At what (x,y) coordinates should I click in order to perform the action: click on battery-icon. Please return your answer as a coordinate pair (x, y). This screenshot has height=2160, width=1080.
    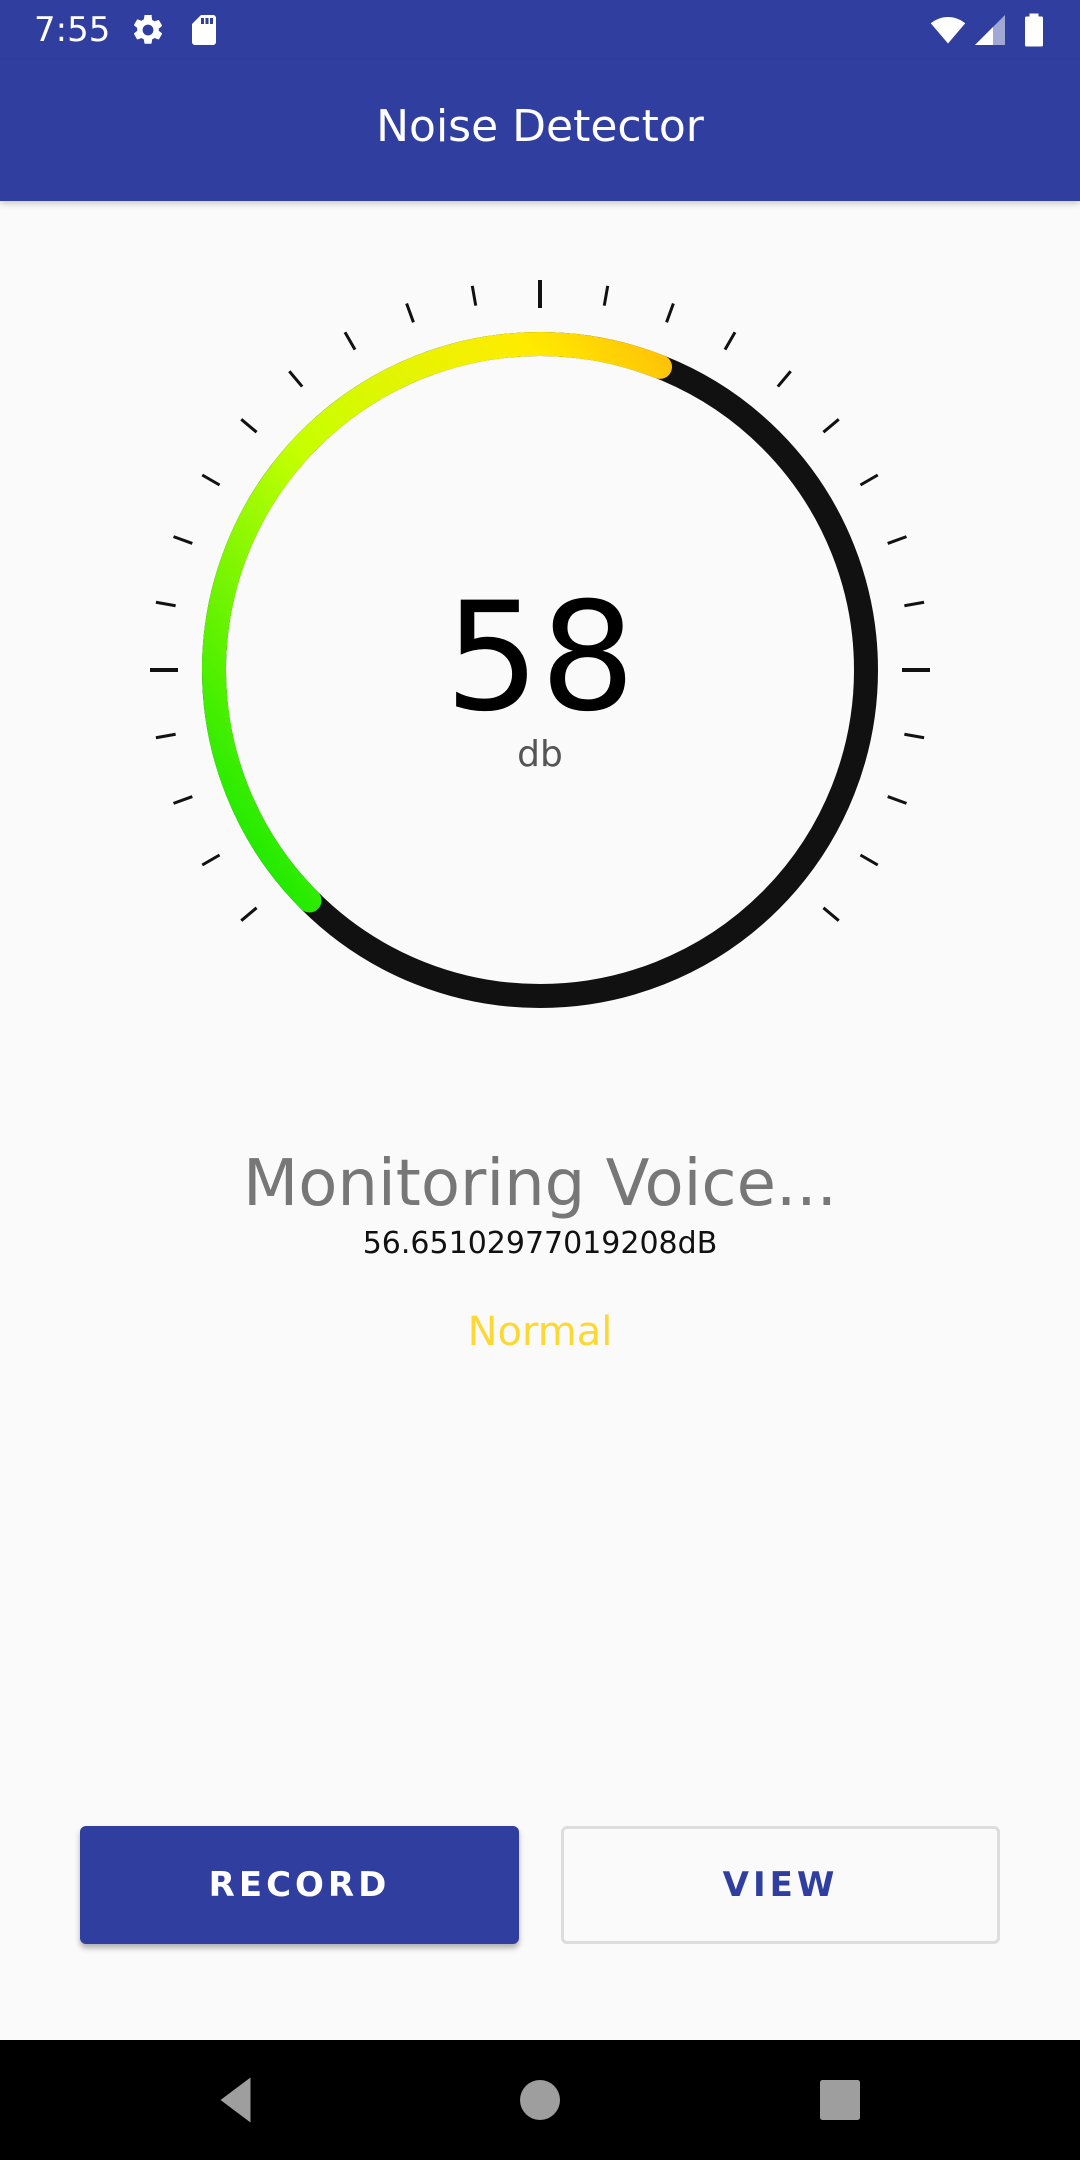
    Looking at the image, I should click on (1034, 30).